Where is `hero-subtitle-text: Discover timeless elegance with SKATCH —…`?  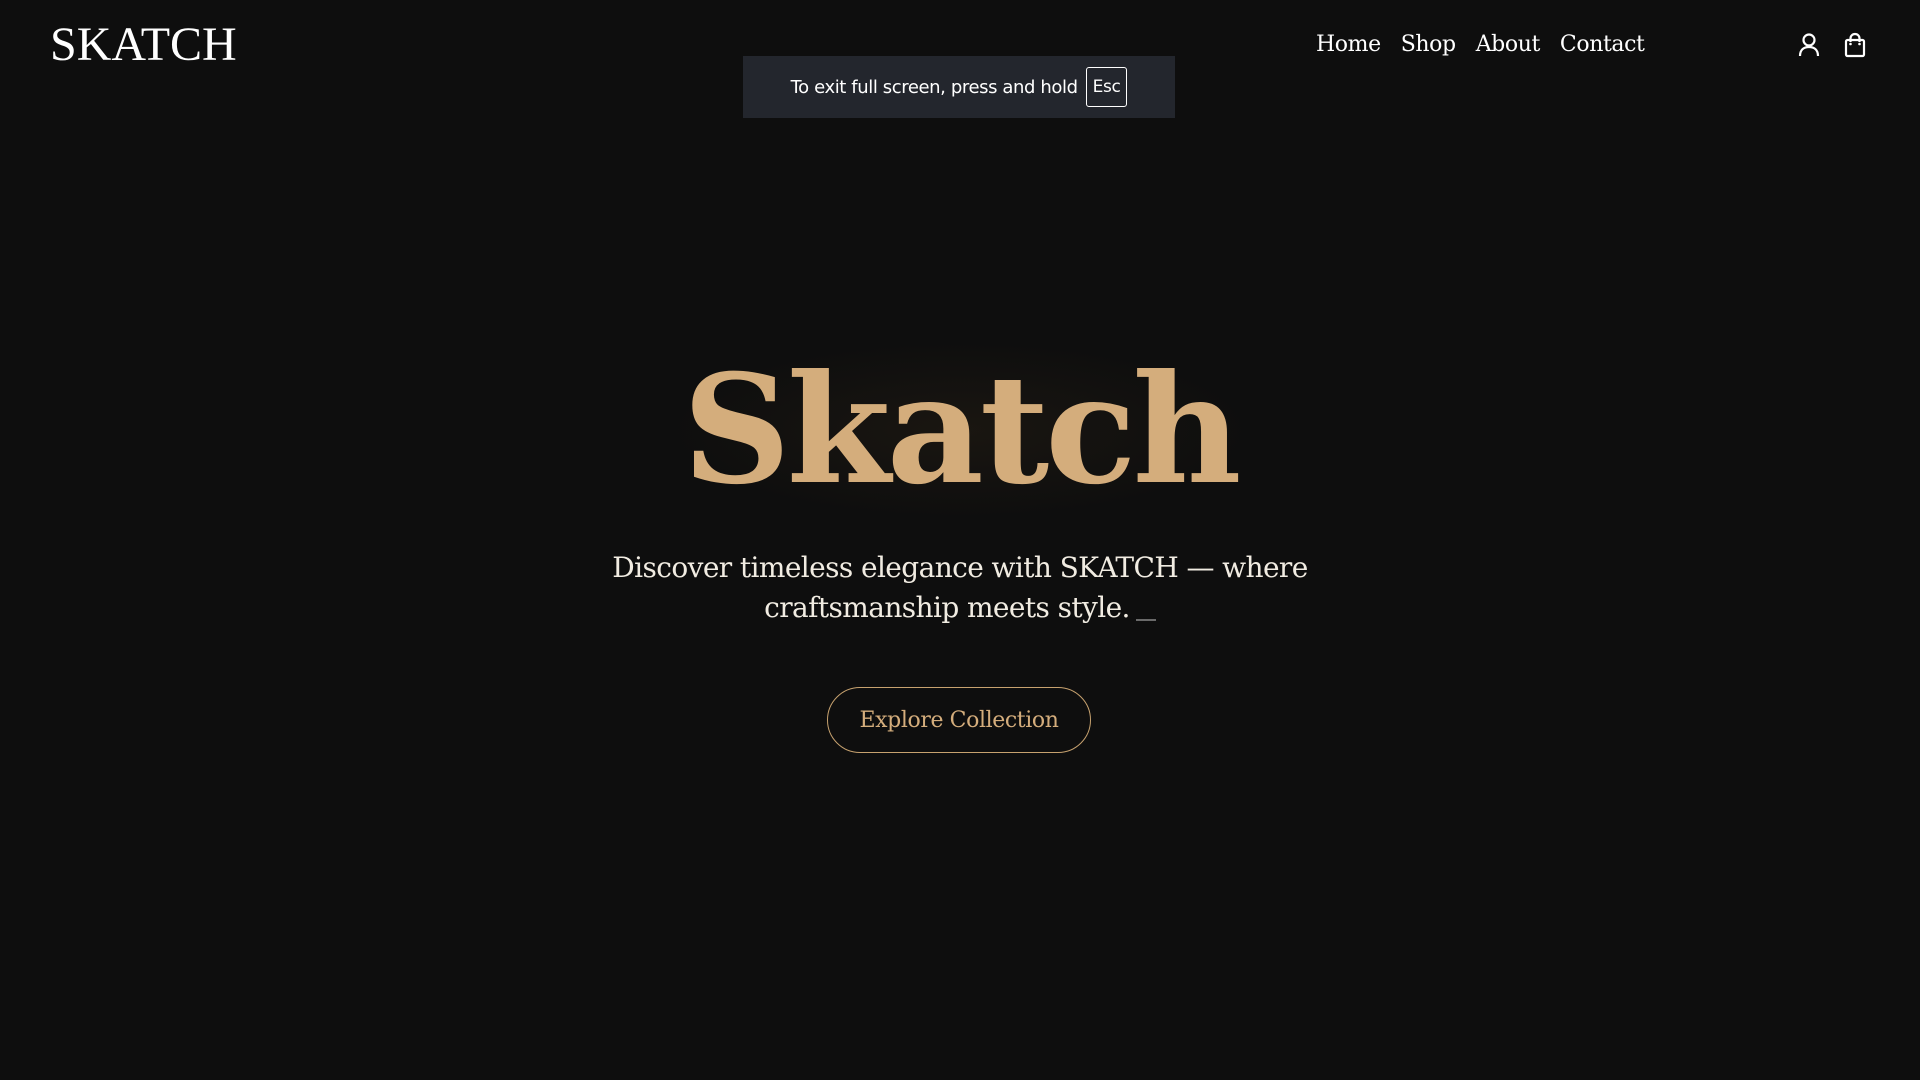 hero-subtitle-text: Discover timeless elegance with SKATCH —… is located at coordinates (960, 587).